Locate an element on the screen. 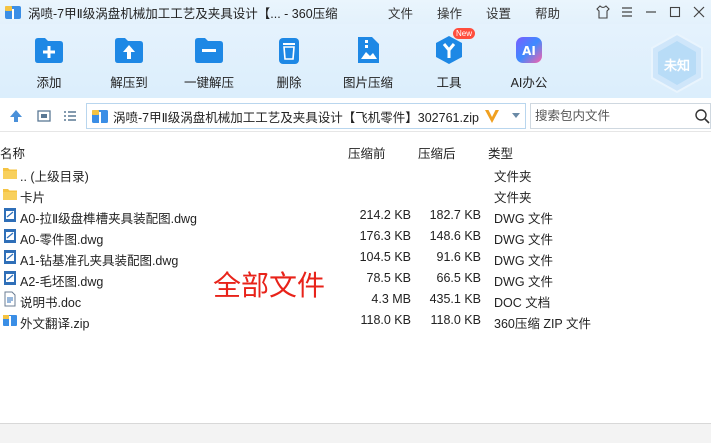 This screenshot has width=711, height=443. list-item: 外文翻译.zip 118.0 KB 118.0 KB 360压缩 ZIP 文件 is located at coordinates (355, 320).